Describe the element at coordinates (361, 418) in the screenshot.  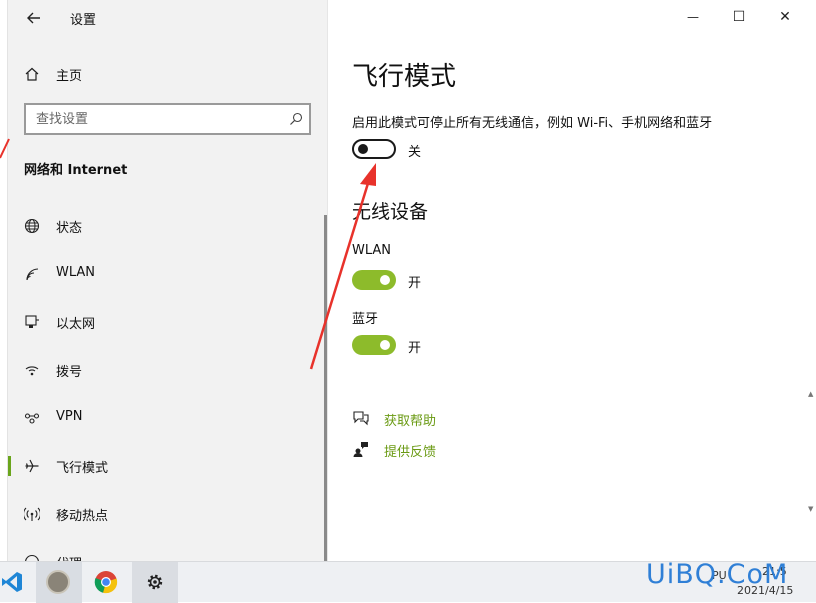
I see `help-icon` at that location.